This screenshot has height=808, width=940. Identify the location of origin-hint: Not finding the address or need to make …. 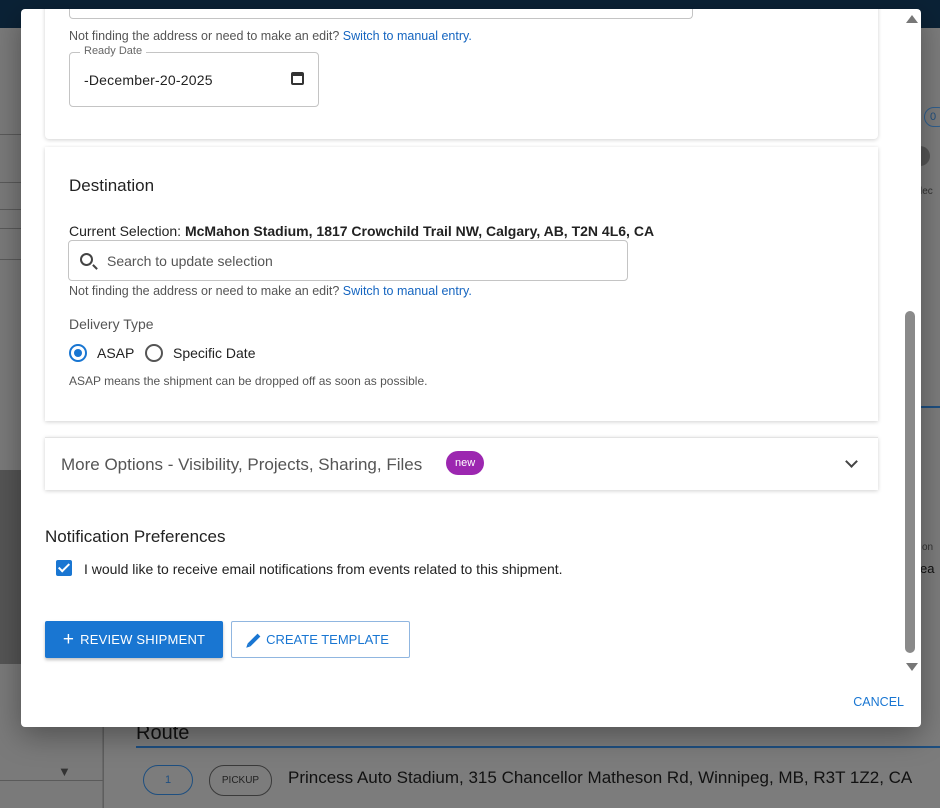
(270, 36).